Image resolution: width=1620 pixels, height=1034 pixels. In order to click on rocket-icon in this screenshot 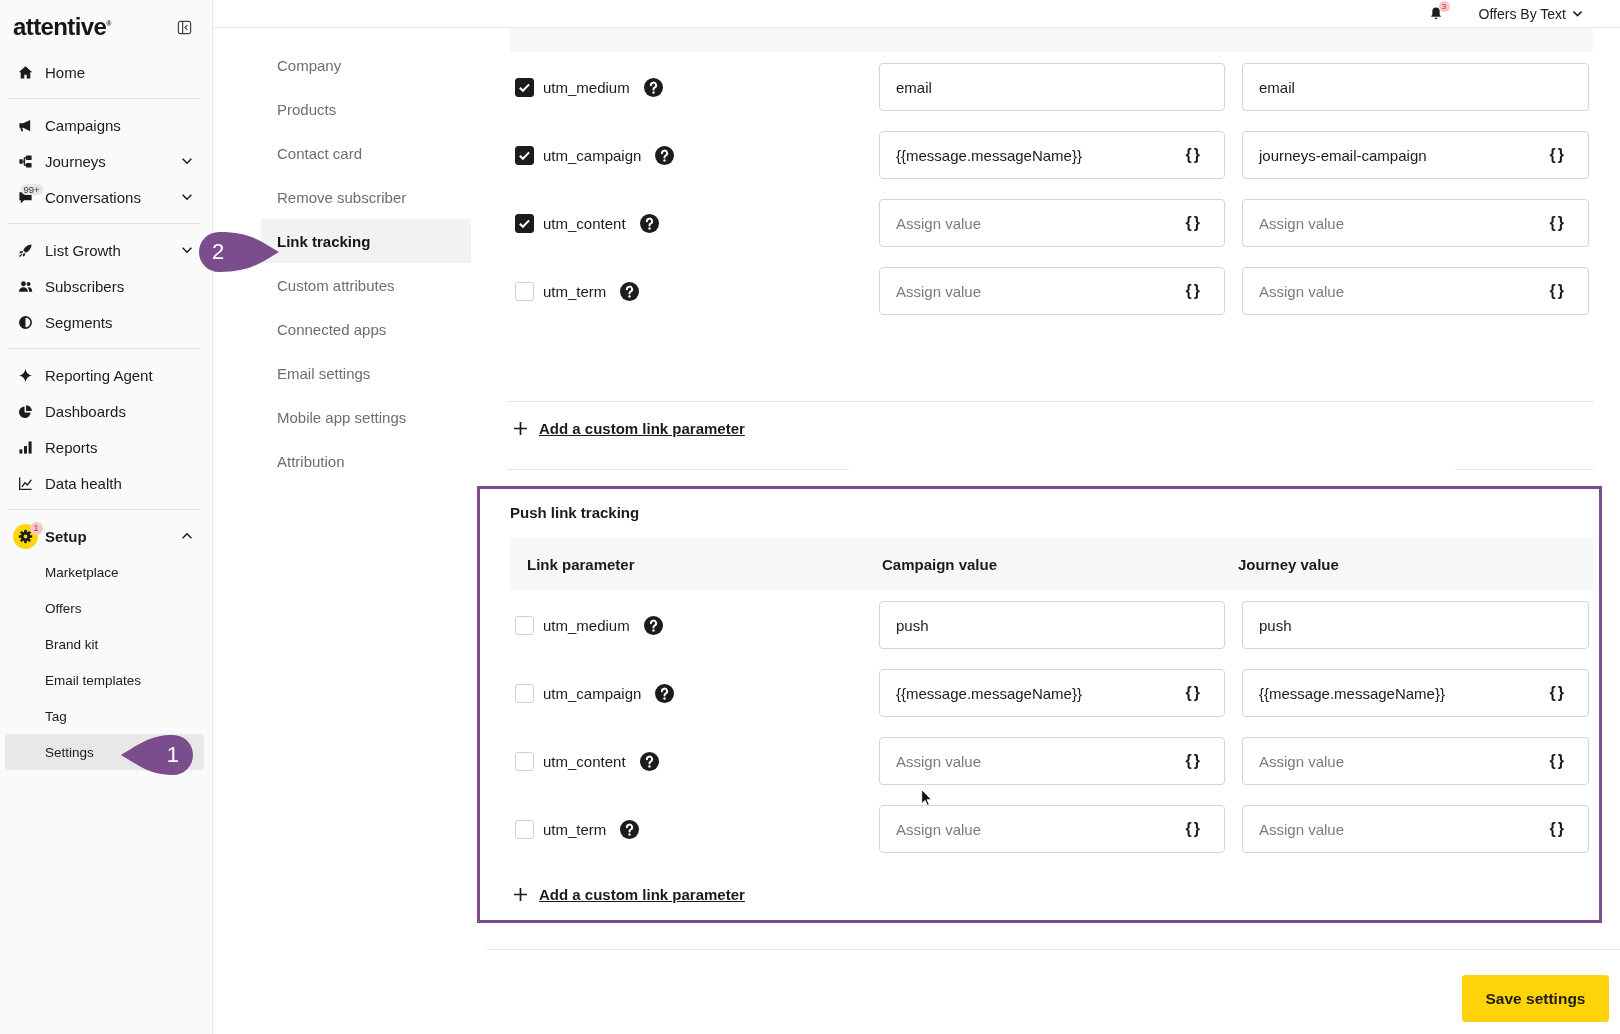, I will do `click(25, 250)`.